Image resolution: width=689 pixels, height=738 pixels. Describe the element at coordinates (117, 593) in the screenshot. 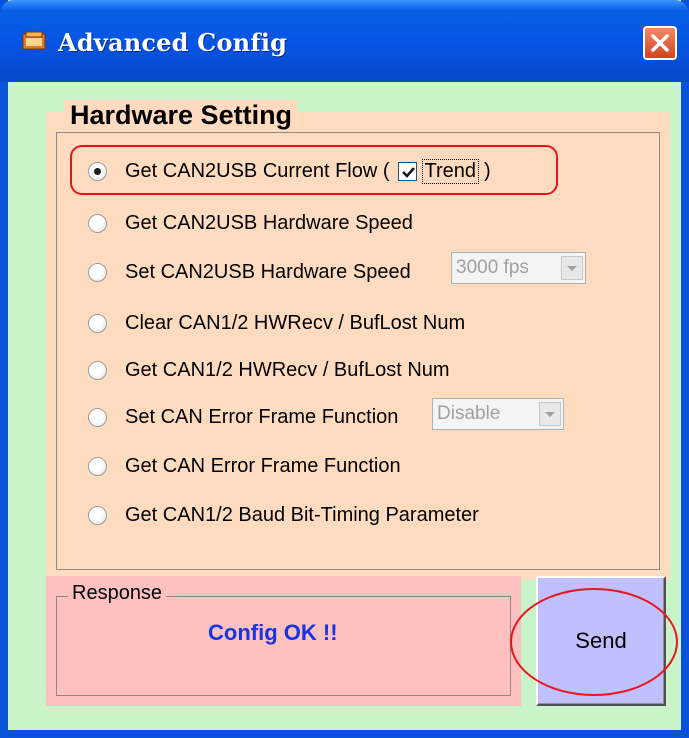

I see `response-title: Response` at that location.